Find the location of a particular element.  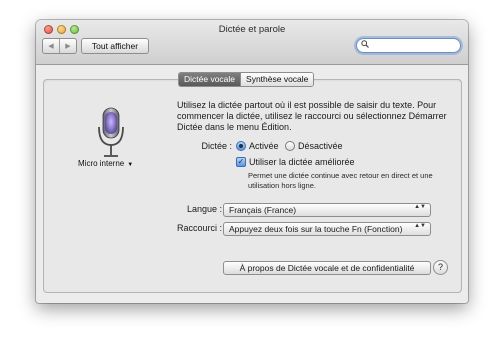

tab-bar: Dictée vocale Synthèse vocale is located at coordinates (246, 79).